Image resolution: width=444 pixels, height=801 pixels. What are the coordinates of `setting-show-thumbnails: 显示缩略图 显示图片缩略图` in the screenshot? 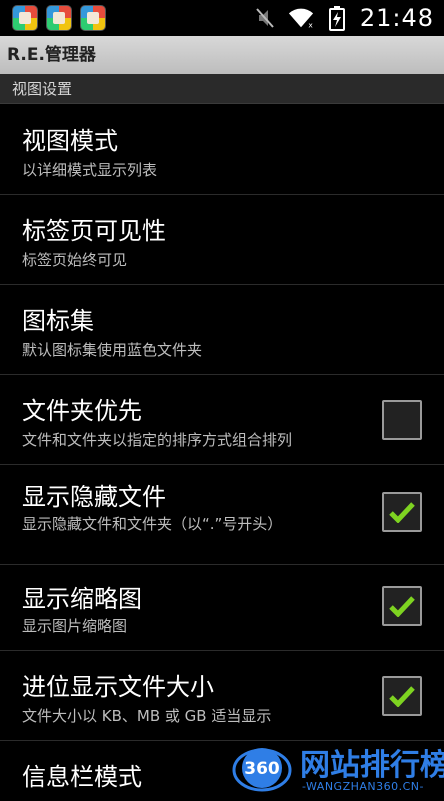 It's located at (222, 608).